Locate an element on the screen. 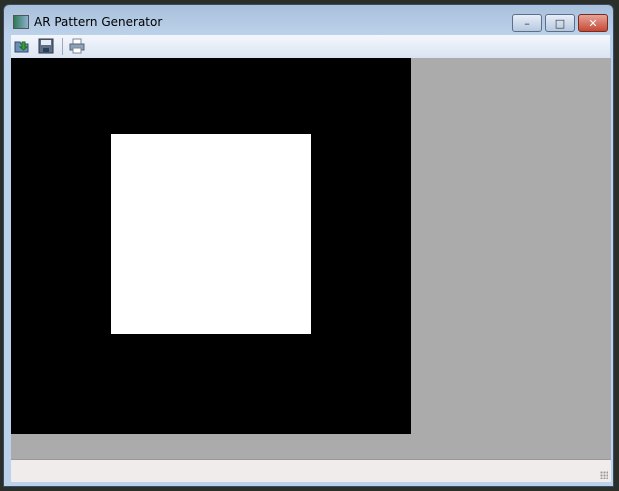 Image resolution: width=619 pixels, height=491 pixels. open-button is located at coordinates (22, 46).